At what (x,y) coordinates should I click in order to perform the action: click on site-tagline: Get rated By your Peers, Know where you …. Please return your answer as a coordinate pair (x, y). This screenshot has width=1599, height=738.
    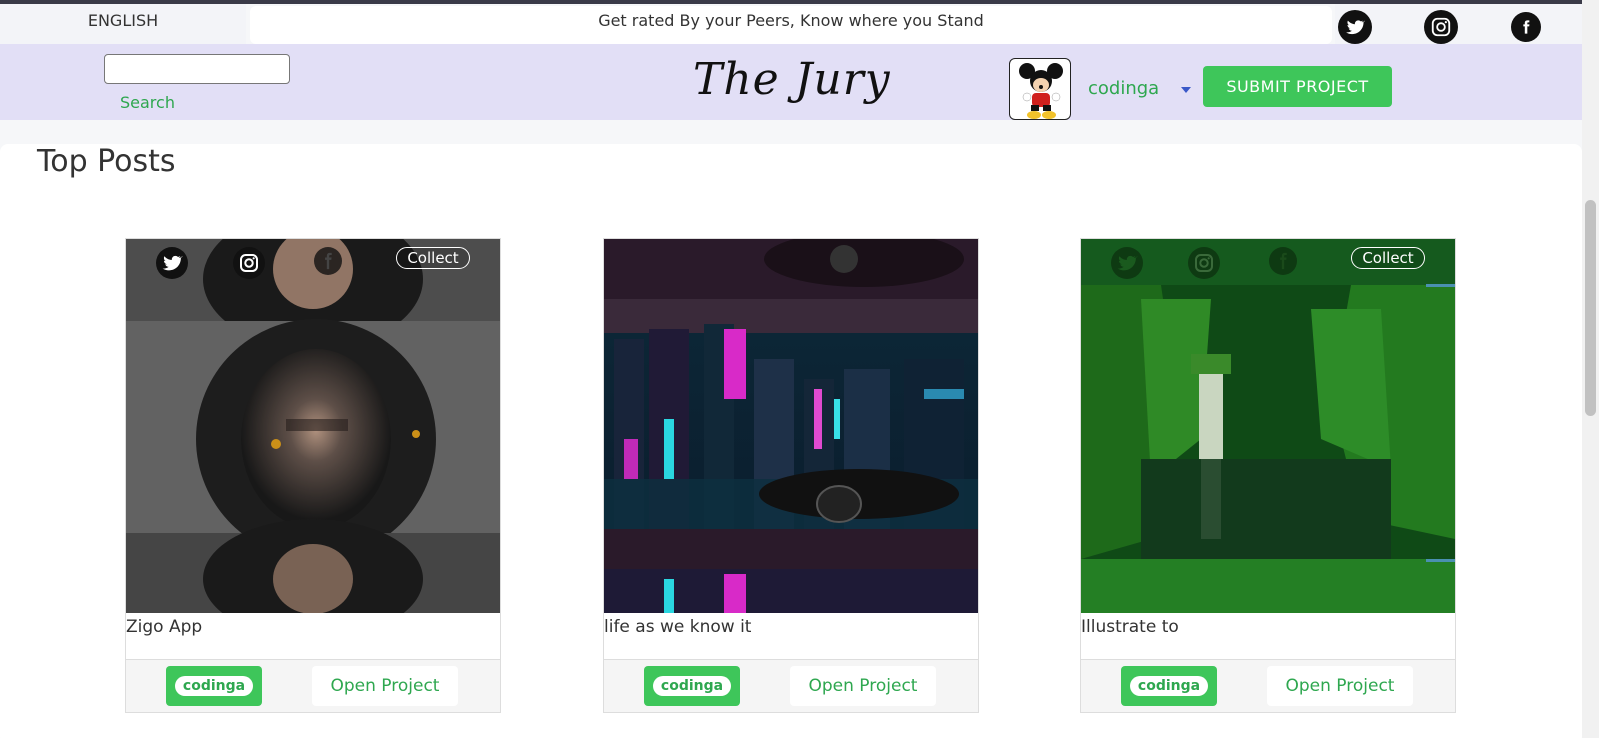
    Looking at the image, I should click on (791, 25).